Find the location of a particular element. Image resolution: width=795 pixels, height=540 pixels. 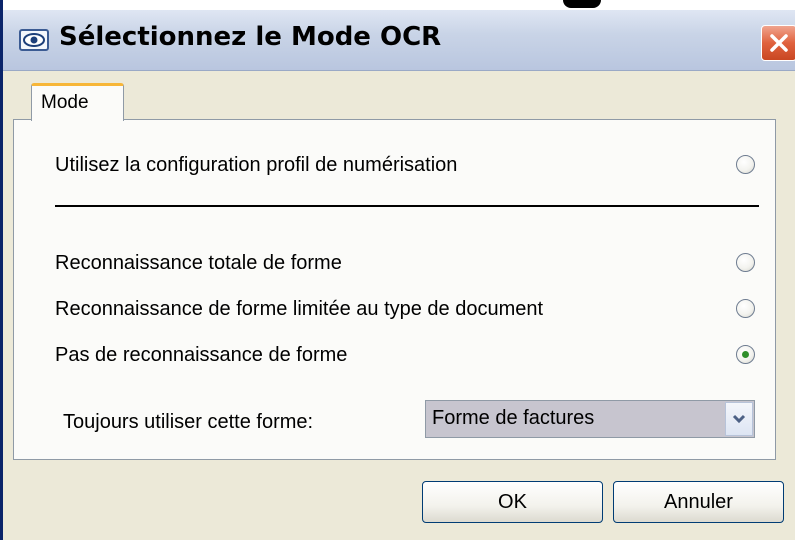

profile-config-radio is located at coordinates (745, 164).